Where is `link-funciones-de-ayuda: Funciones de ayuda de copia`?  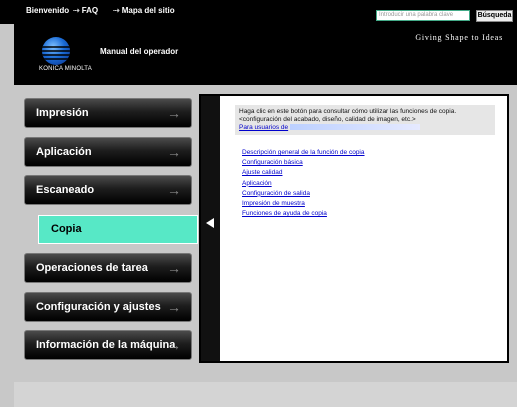
link-funciones-de-ayuda: Funciones de ayuda de copia is located at coordinates (303, 214).